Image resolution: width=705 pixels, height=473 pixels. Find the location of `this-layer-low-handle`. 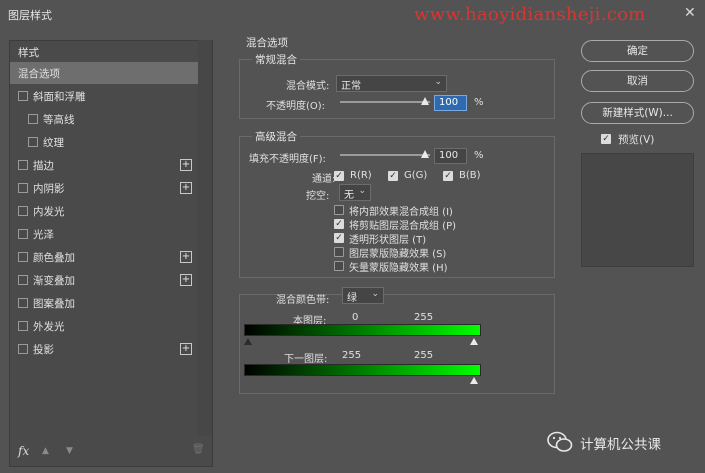

this-layer-low-handle is located at coordinates (248, 341).